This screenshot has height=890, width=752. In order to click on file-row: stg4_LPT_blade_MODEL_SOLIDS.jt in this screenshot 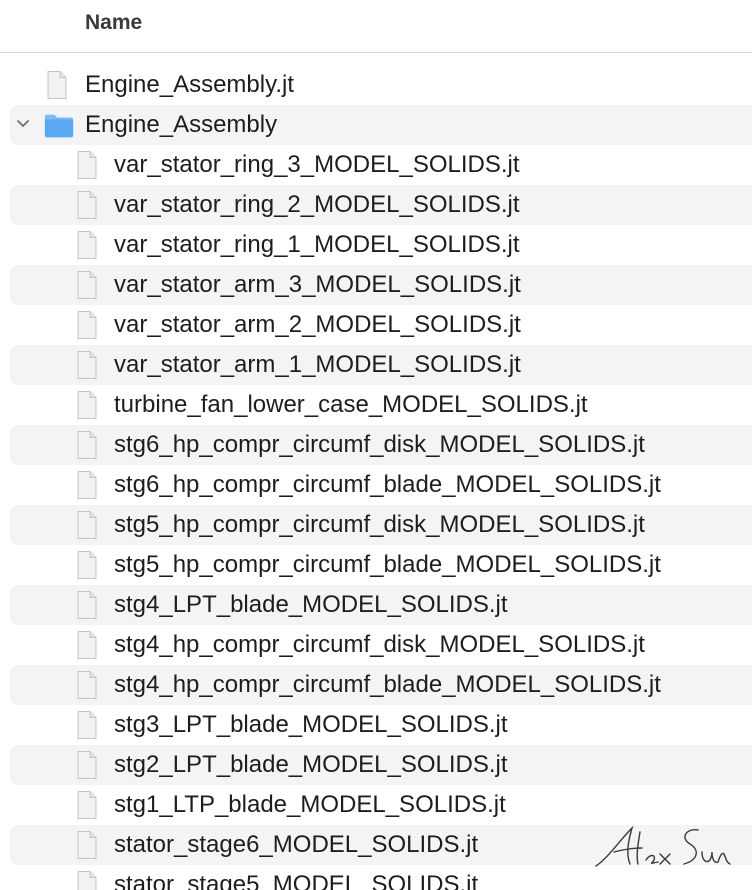, I will do `click(381, 605)`.